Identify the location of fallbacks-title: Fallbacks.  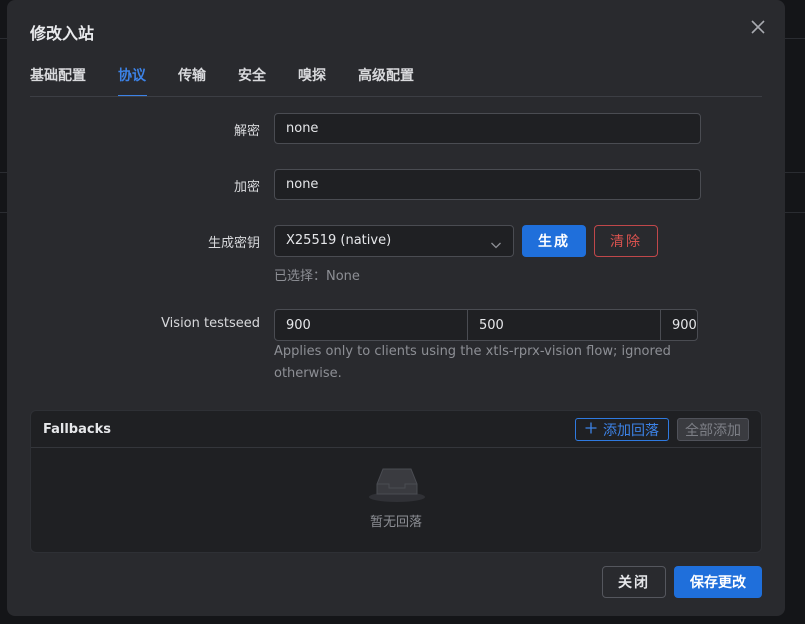
(77, 429).